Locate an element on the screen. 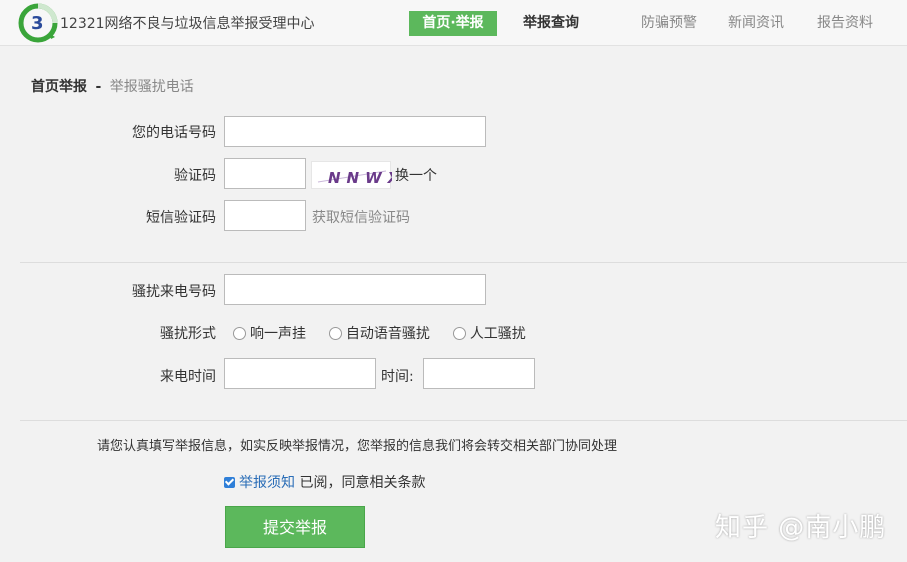  nav-news: 新闻资讯 is located at coordinates (756, 23).